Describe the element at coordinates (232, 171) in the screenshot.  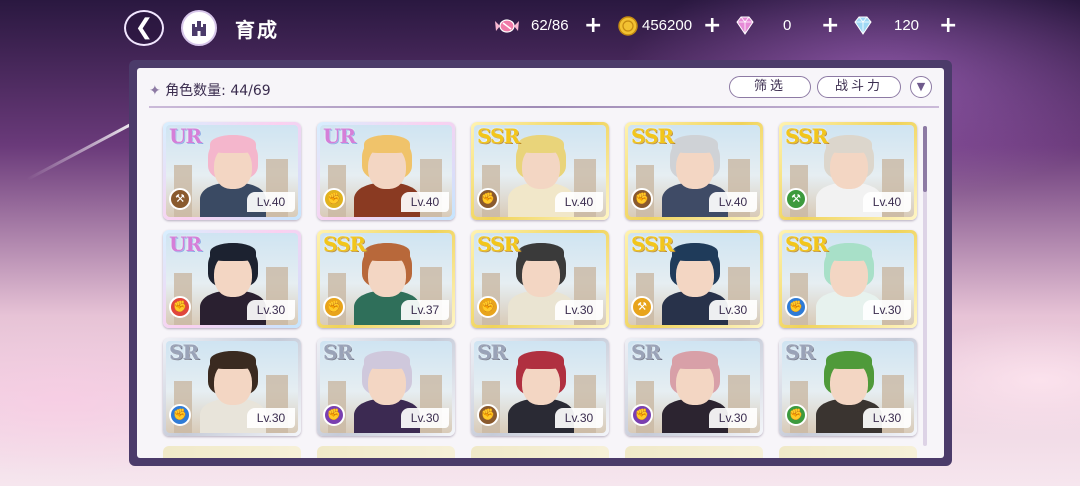
I see `character-card: UR ⚒ Lv.40` at that location.